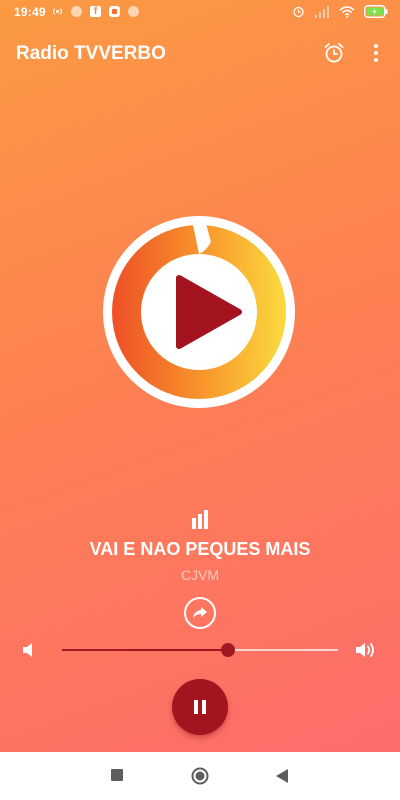 Image resolution: width=400 pixels, height=800 pixels. I want to click on wifi-icon, so click(347, 11).